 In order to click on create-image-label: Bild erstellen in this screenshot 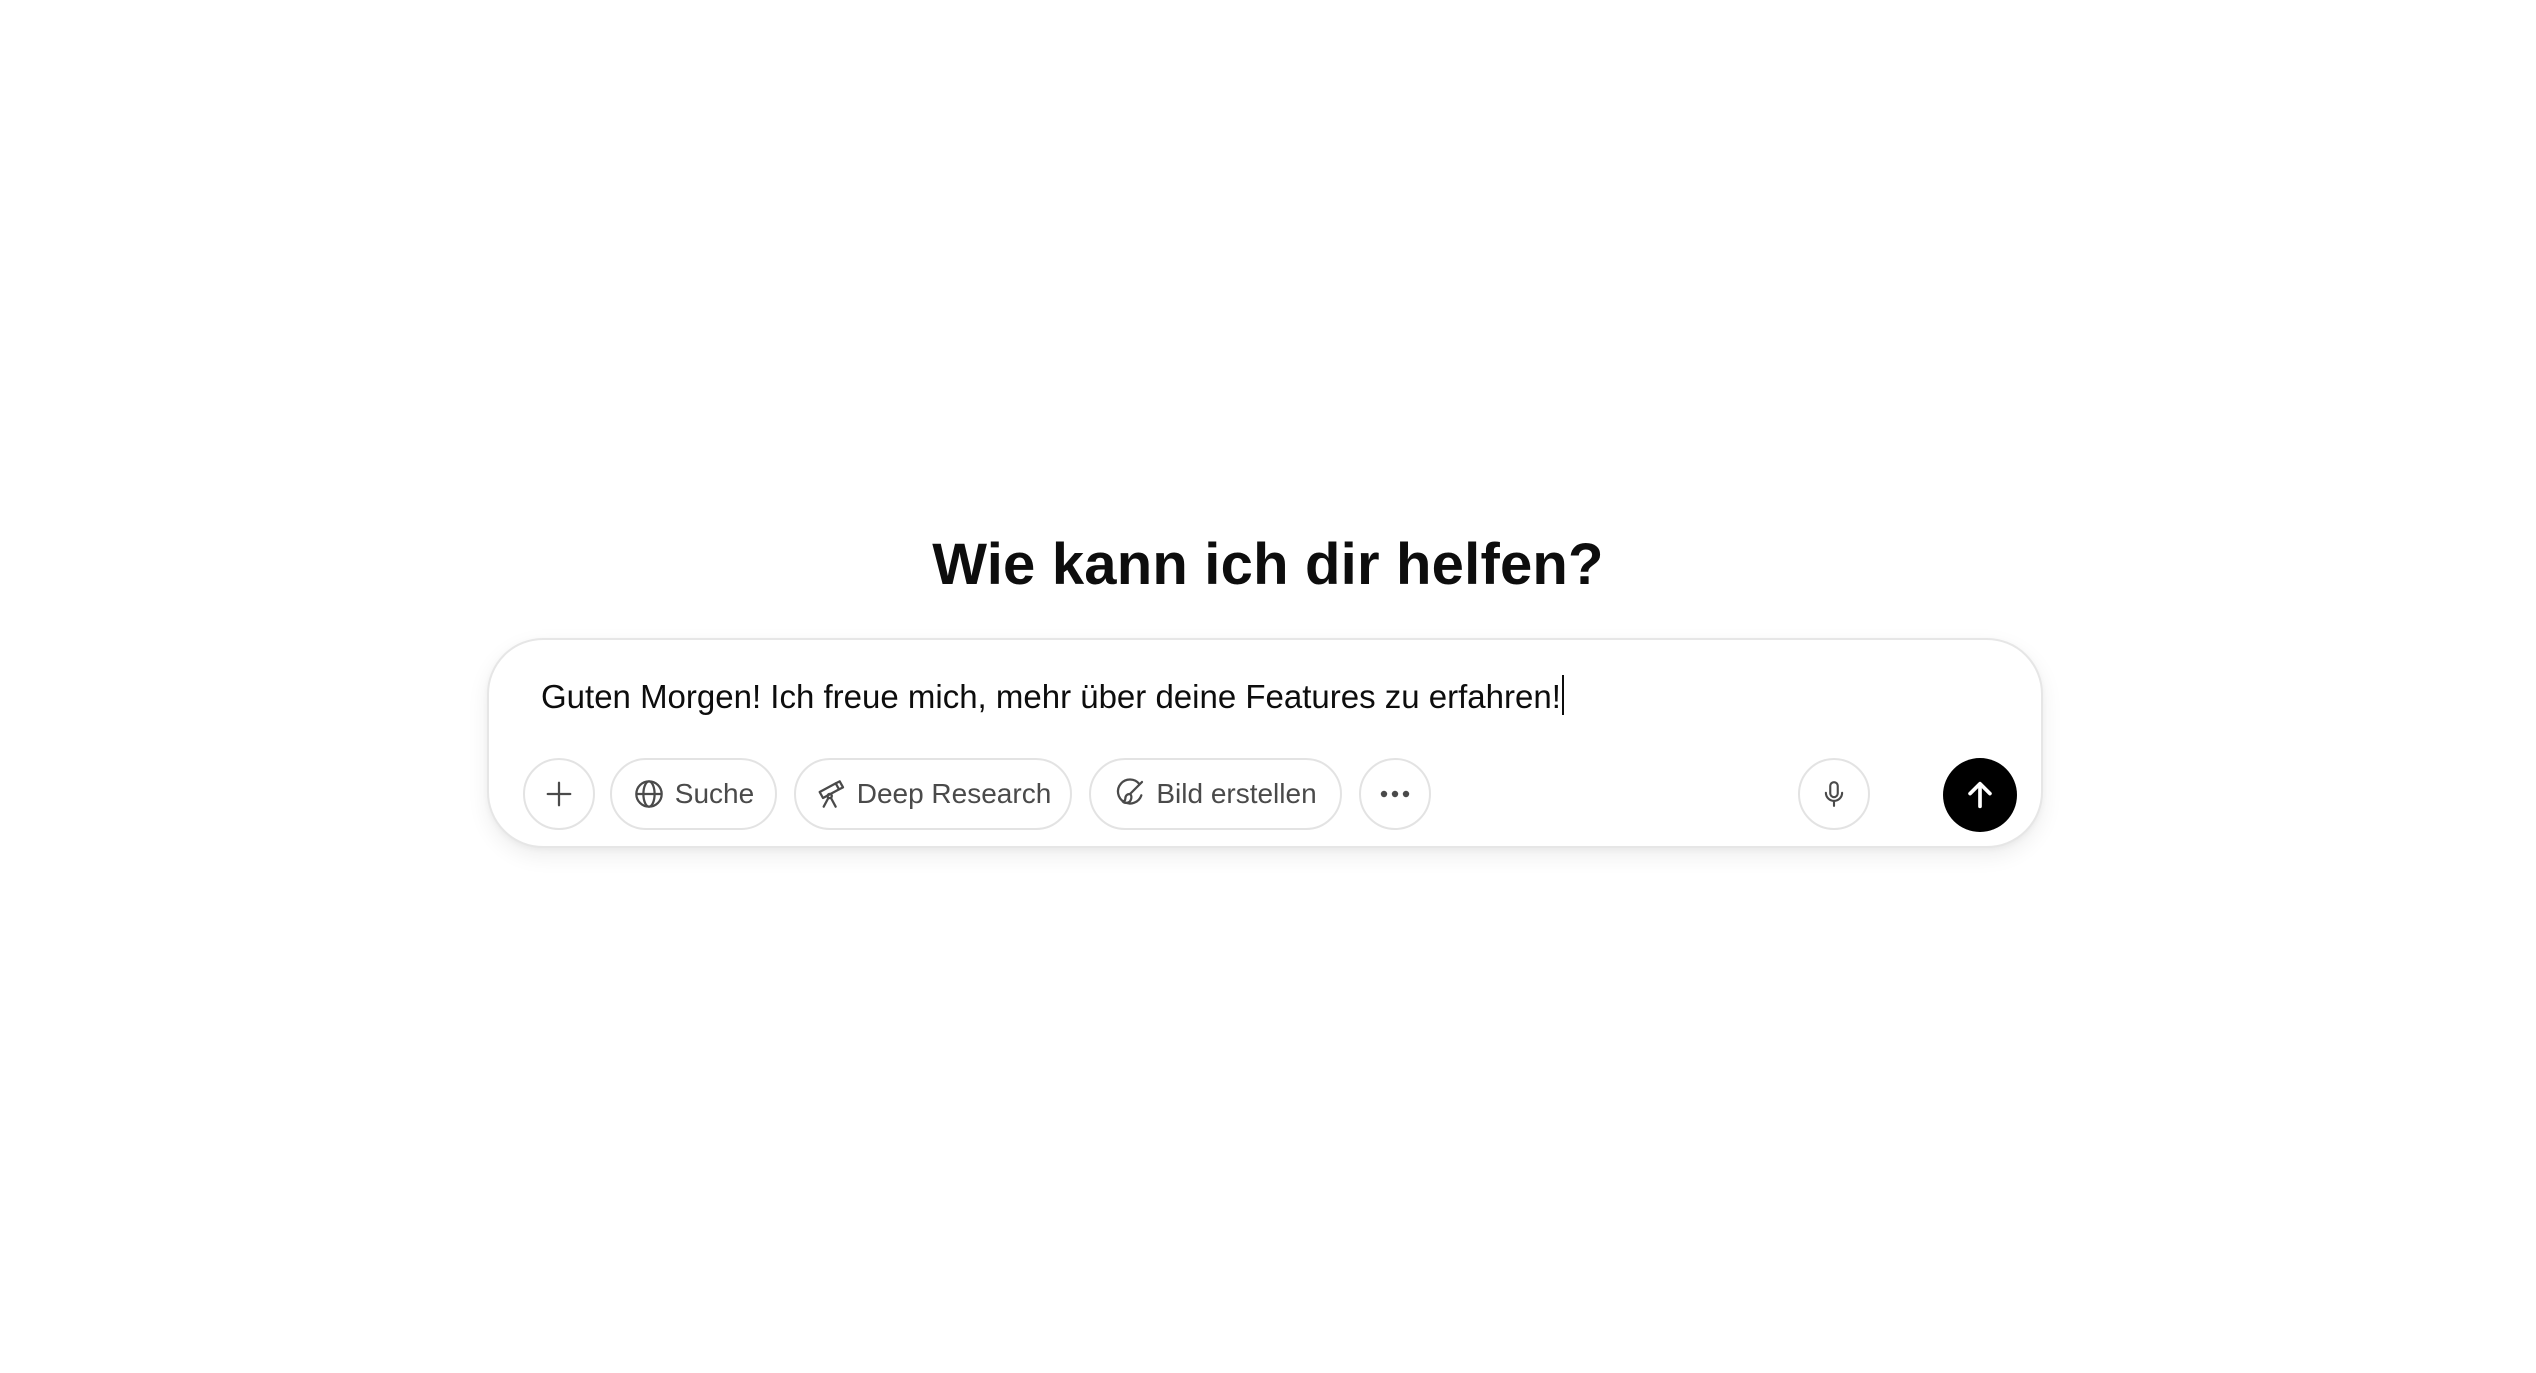, I will do `click(1236, 793)`.